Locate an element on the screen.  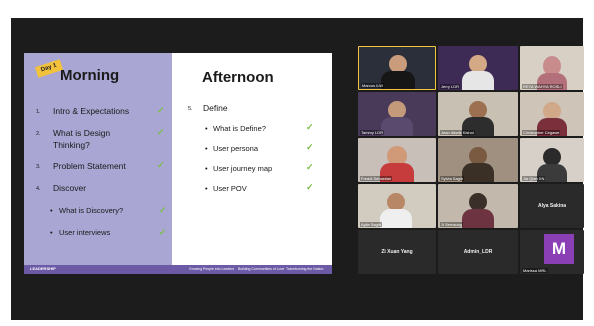
participant-name: REYA WAHYA ROSLI is located at coordinates (542, 86).